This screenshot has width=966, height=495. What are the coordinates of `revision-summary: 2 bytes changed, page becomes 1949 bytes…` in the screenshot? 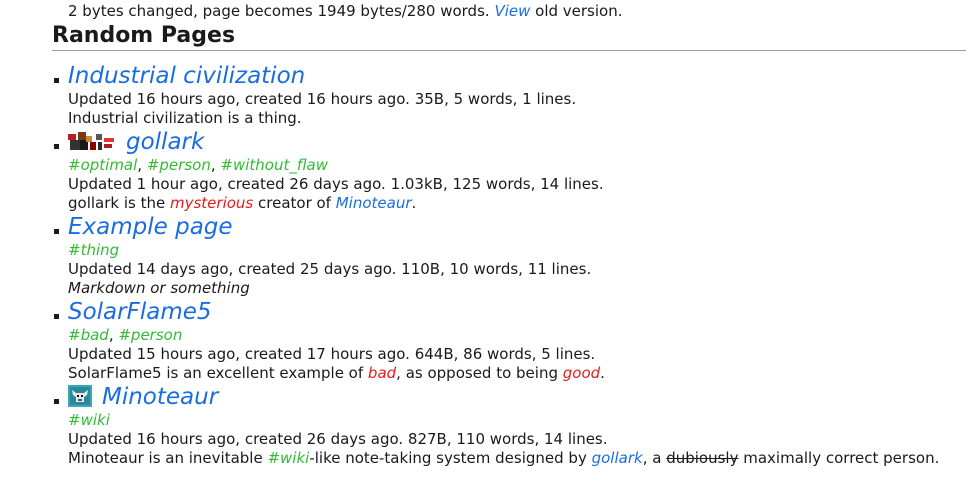 It's located at (345, 11).